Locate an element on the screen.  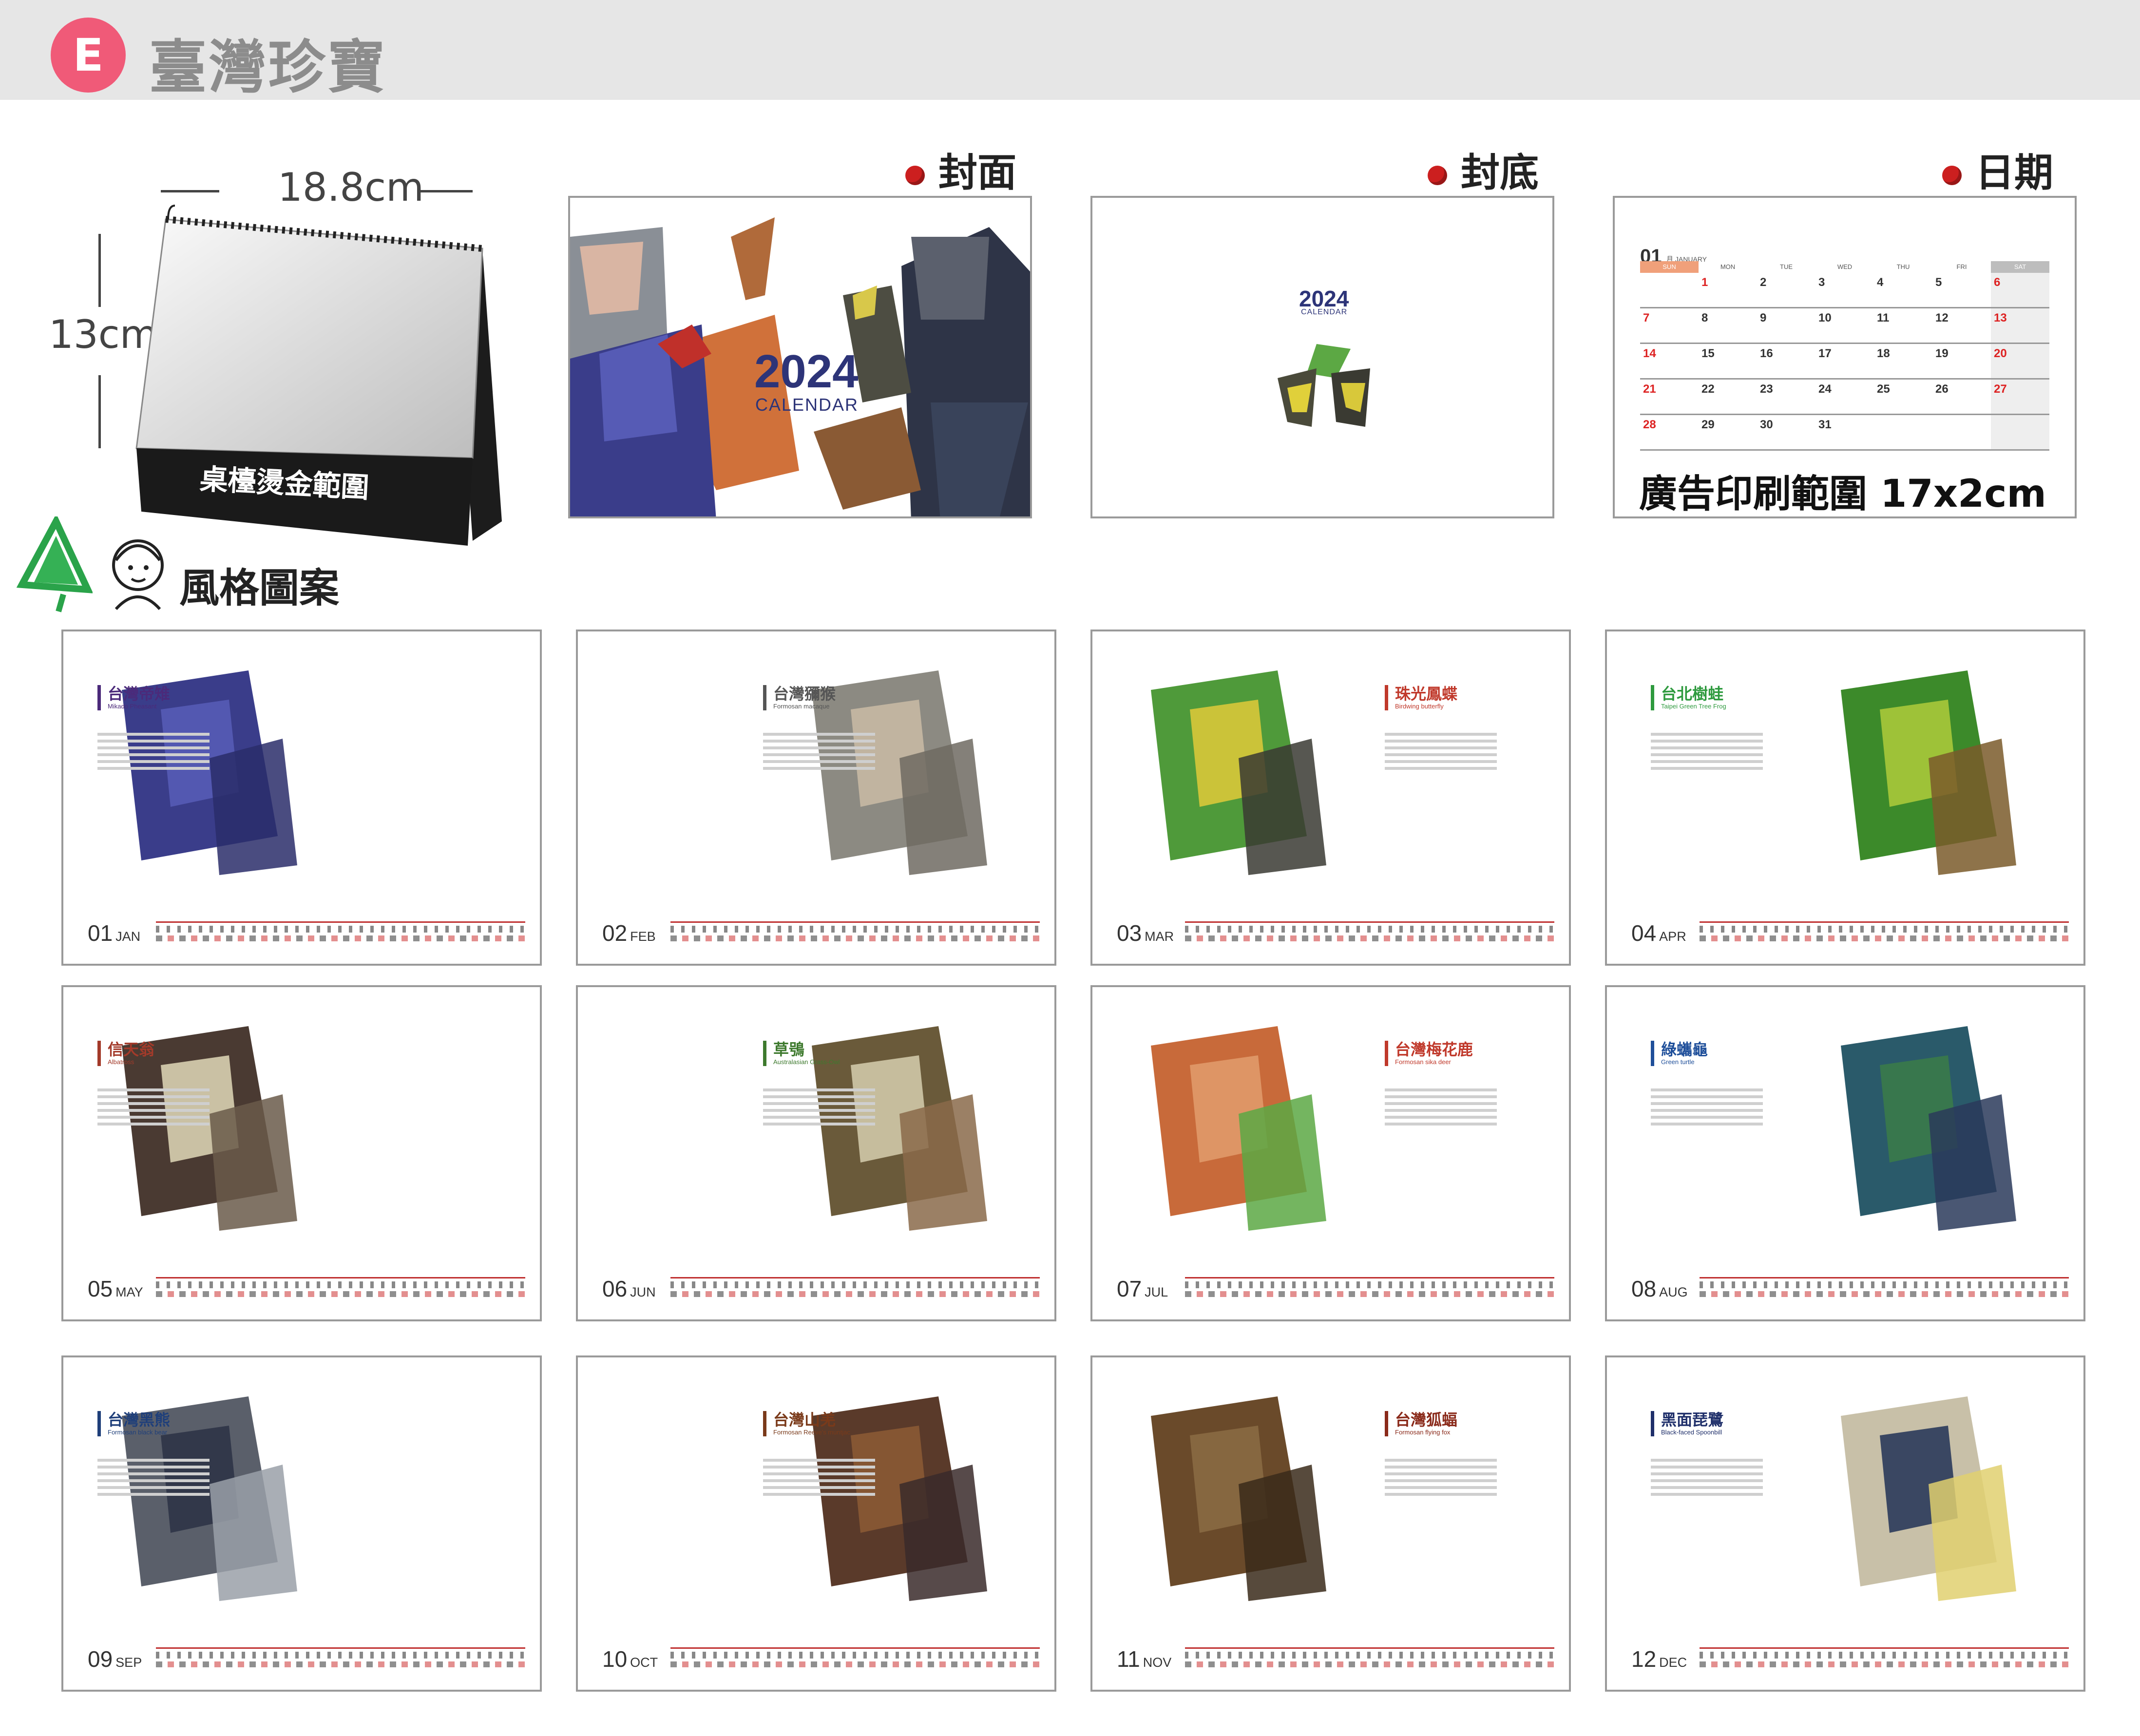
day-cell: 26 is located at coordinates (1942, 389).